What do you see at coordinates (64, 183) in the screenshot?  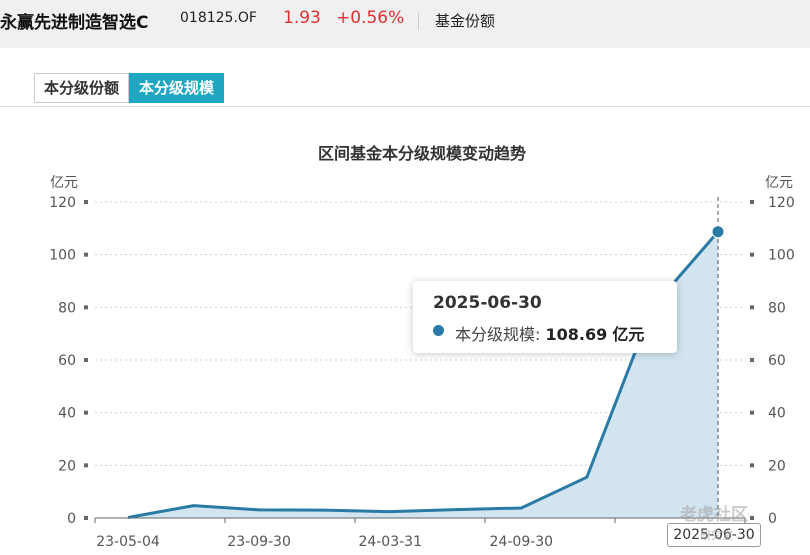 I see `y-unit-left: 亿元` at bounding box center [64, 183].